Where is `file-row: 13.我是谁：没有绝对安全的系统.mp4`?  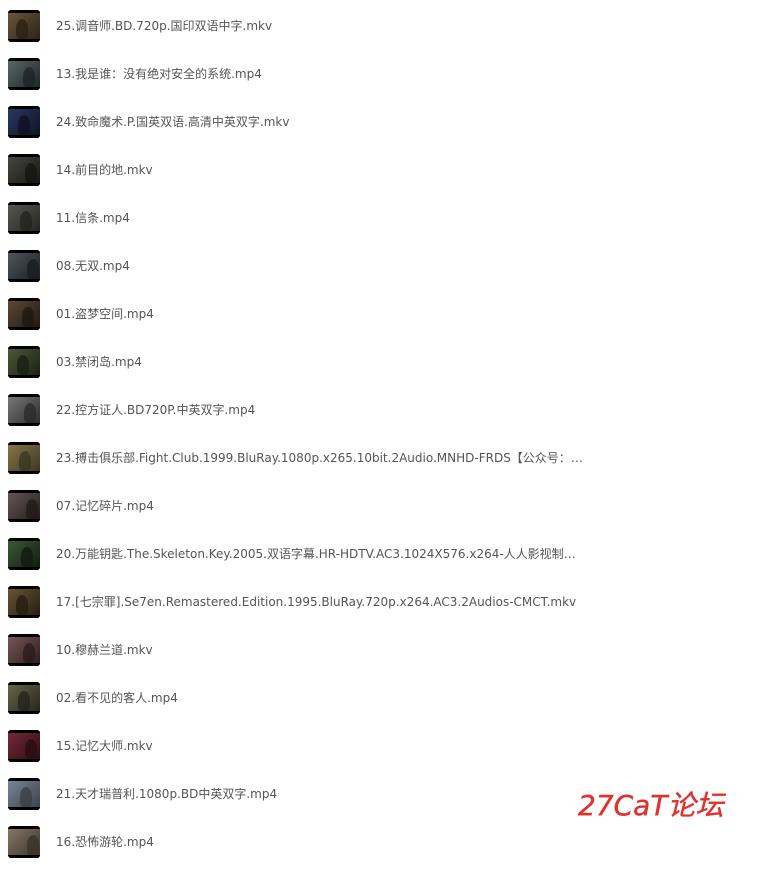
file-row: 13.我是谁：没有绝对安全的系统.mp4 is located at coordinates (378, 82).